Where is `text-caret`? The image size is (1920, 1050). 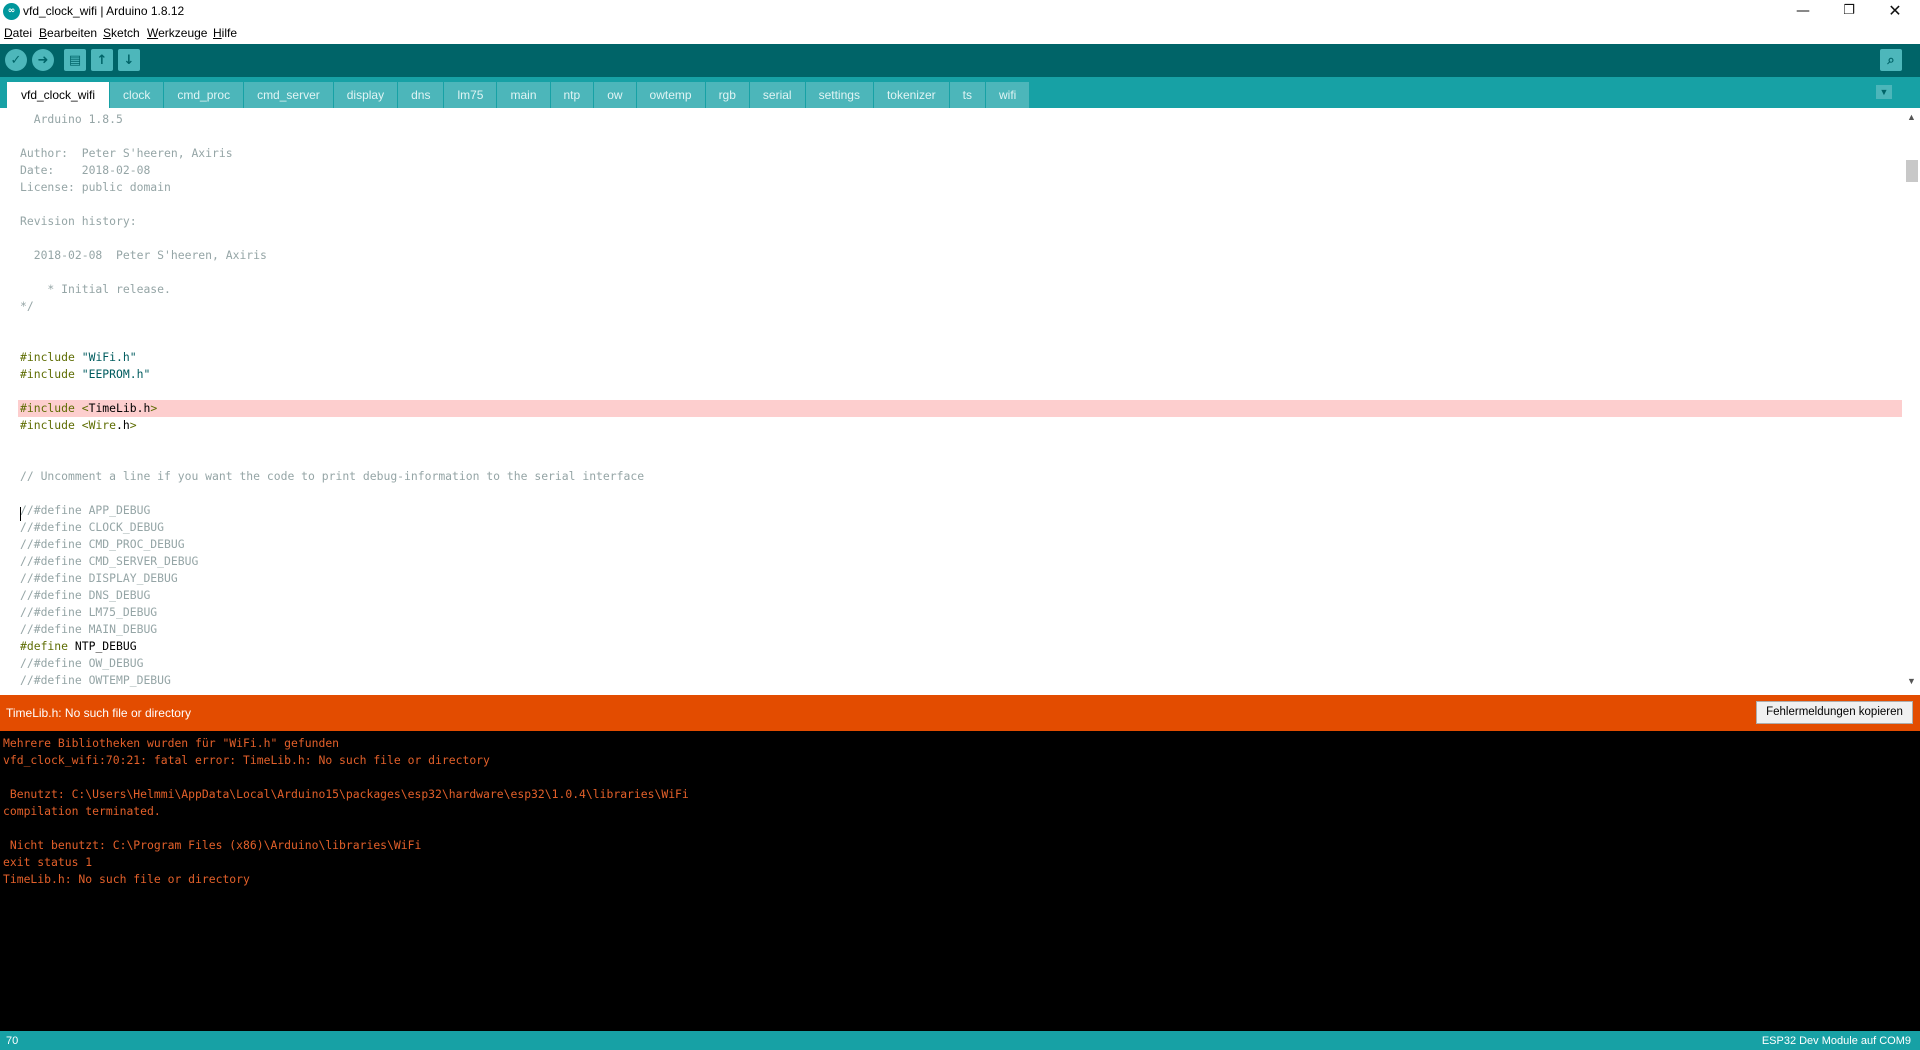 text-caret is located at coordinates (20, 514).